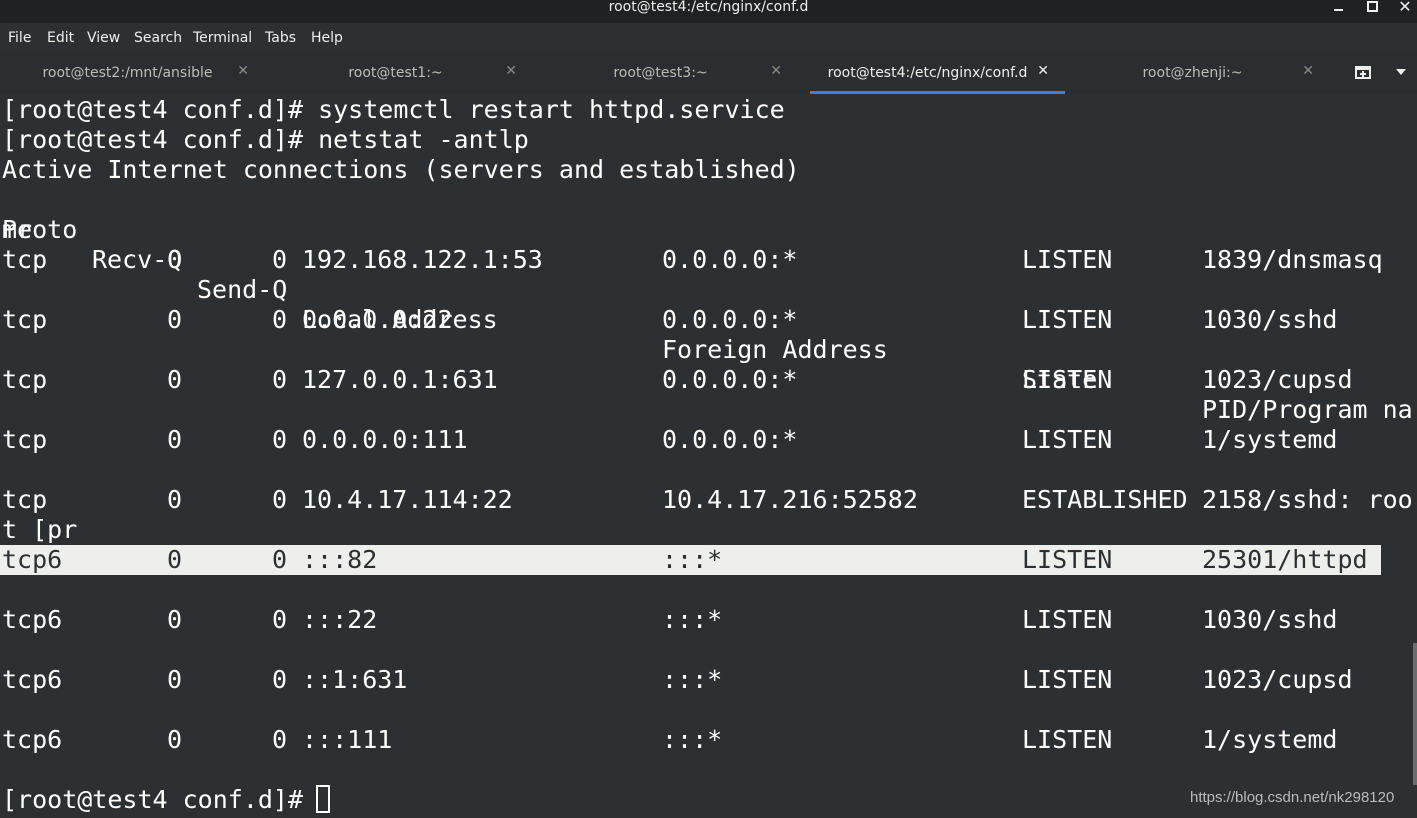 The width and height of the screenshot is (1417, 818). I want to click on tab-label: root@test1:~, so click(395, 73).